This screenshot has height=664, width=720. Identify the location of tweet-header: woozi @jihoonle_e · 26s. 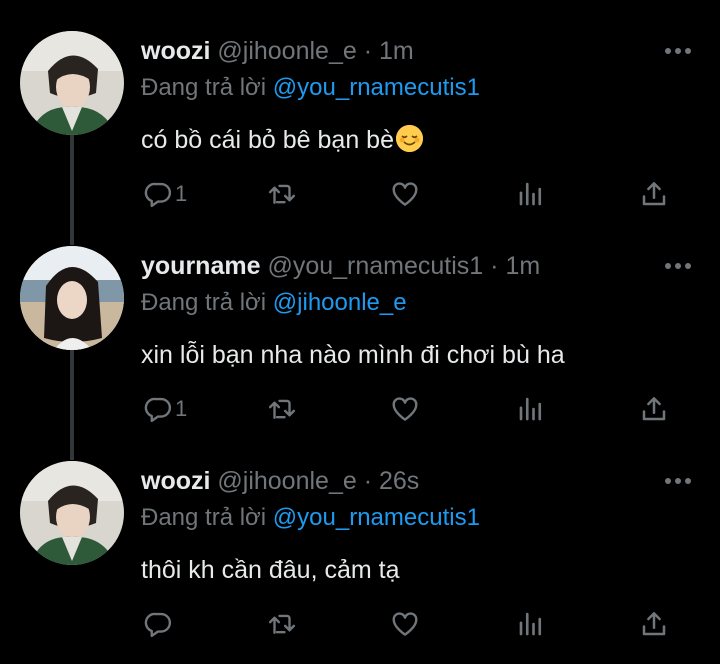
(280, 481).